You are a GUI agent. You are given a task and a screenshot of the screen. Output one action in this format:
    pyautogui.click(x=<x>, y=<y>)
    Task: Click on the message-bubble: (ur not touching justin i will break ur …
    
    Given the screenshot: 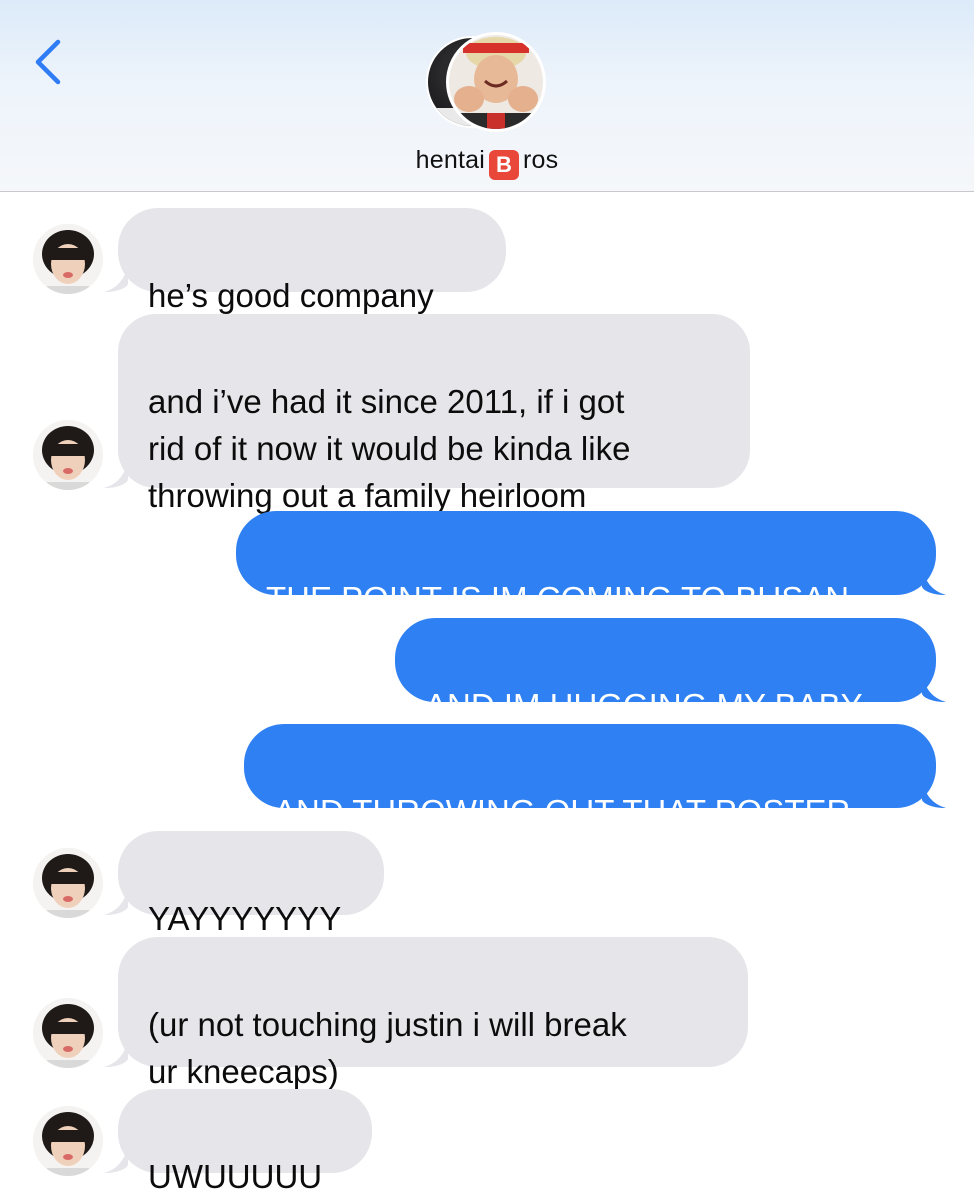 What is the action you would take?
    pyautogui.click(x=433, y=1013)
    